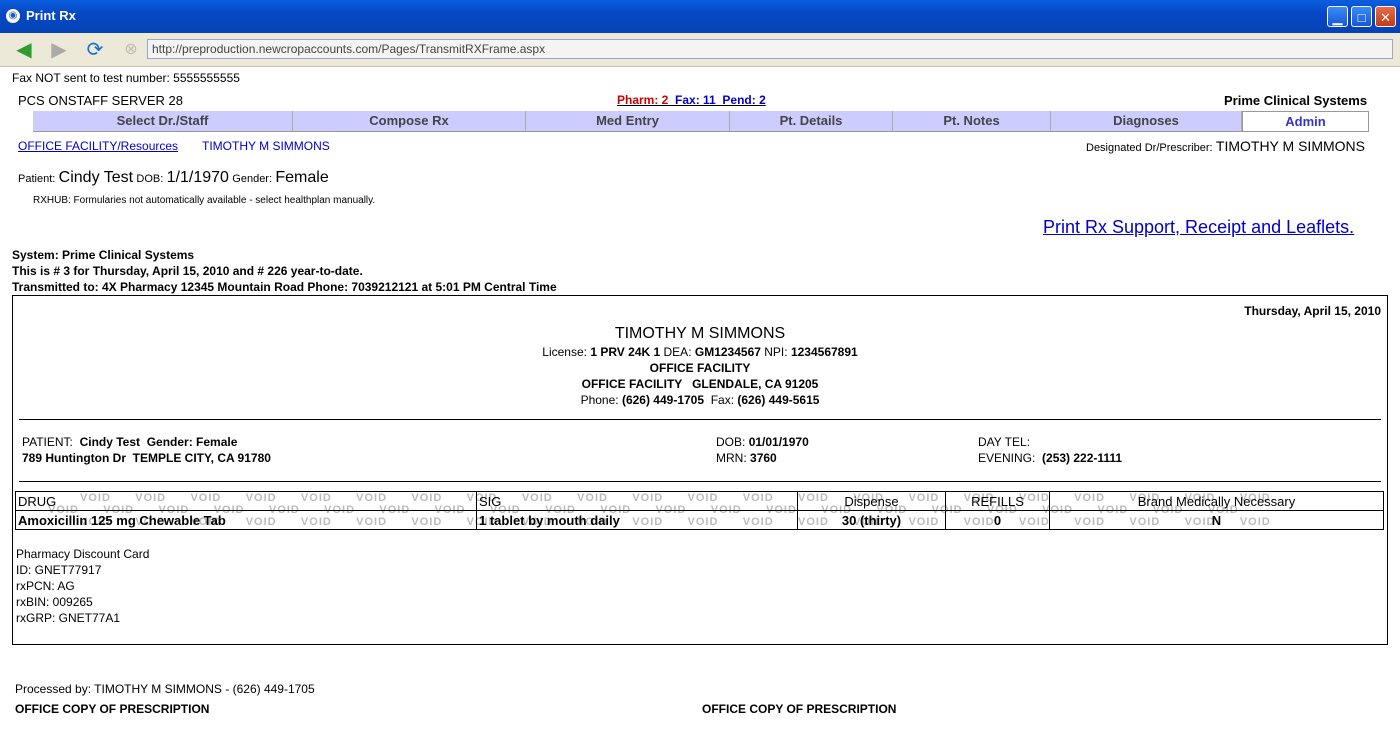 This screenshot has height=736, width=1400. I want to click on patient-label: Patient:, so click(37, 179).